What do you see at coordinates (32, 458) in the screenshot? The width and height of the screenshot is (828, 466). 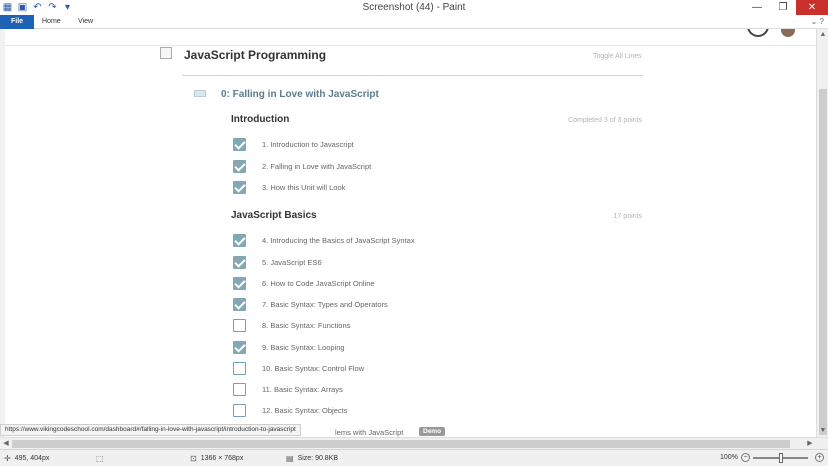 I see `cursor-position-value: 495, 404px` at bounding box center [32, 458].